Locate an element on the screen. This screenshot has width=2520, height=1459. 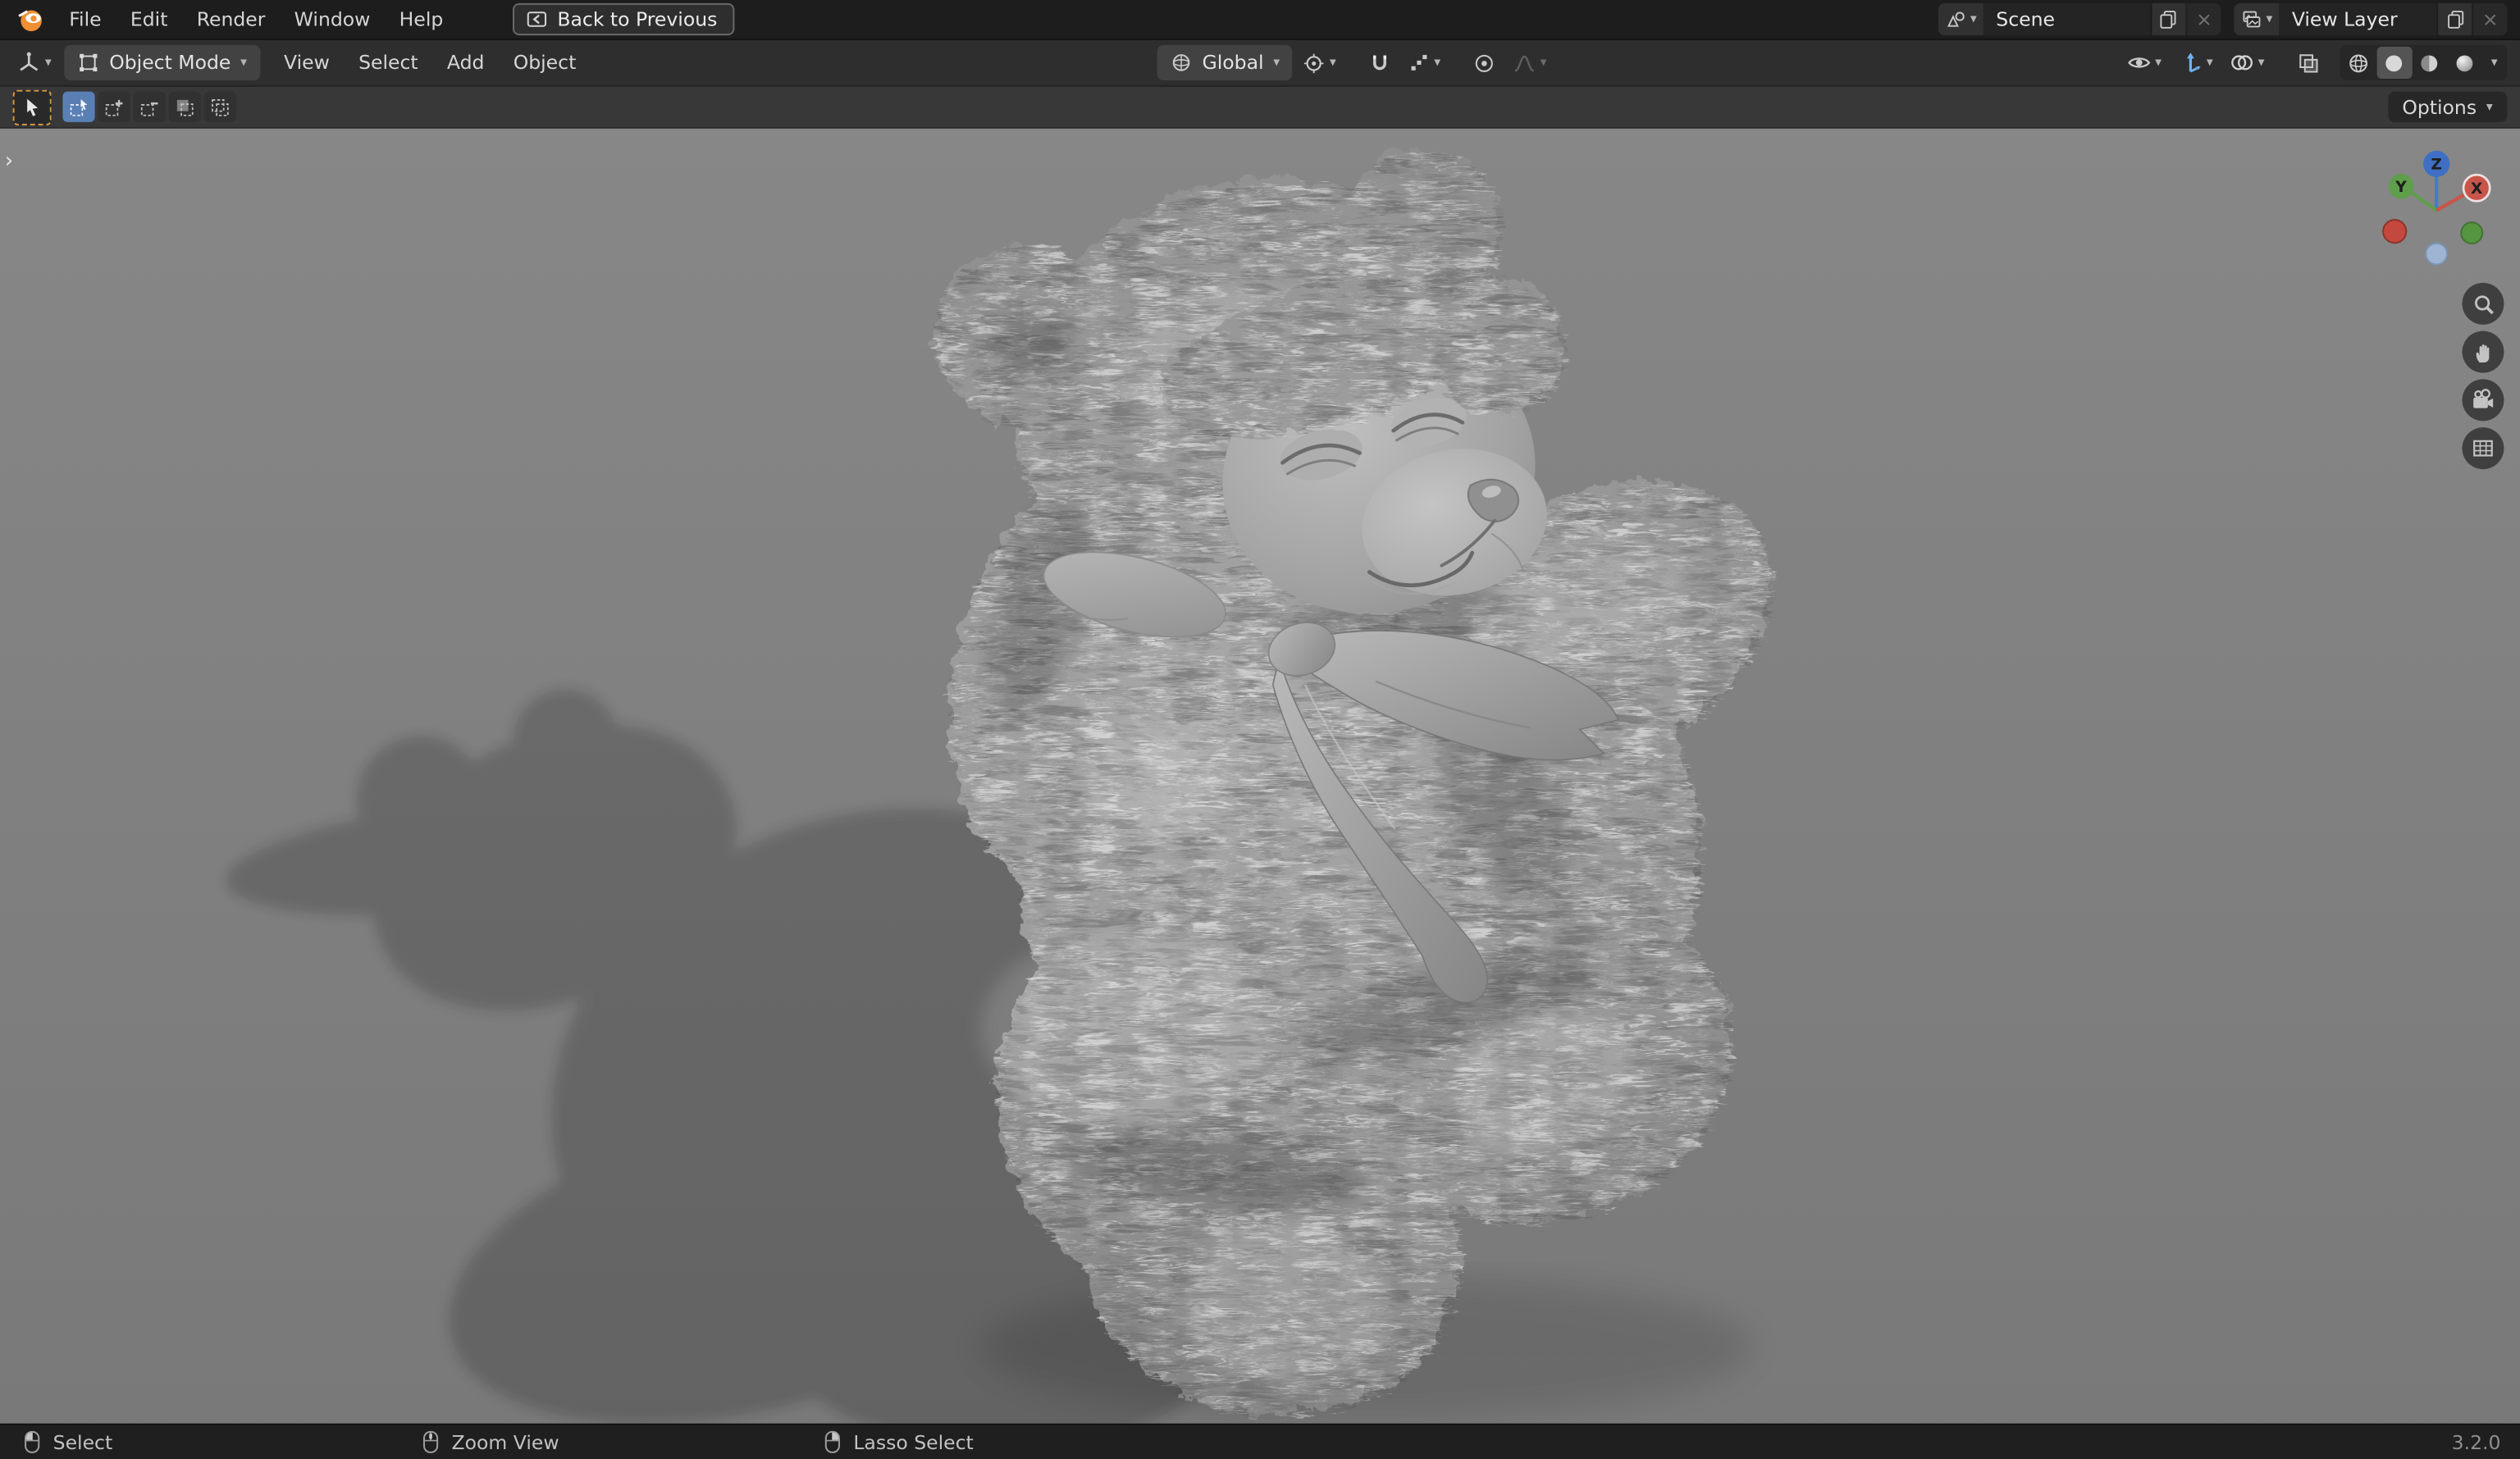
transform-orientation-selector: Global ▾ is located at coordinates (1225, 62).